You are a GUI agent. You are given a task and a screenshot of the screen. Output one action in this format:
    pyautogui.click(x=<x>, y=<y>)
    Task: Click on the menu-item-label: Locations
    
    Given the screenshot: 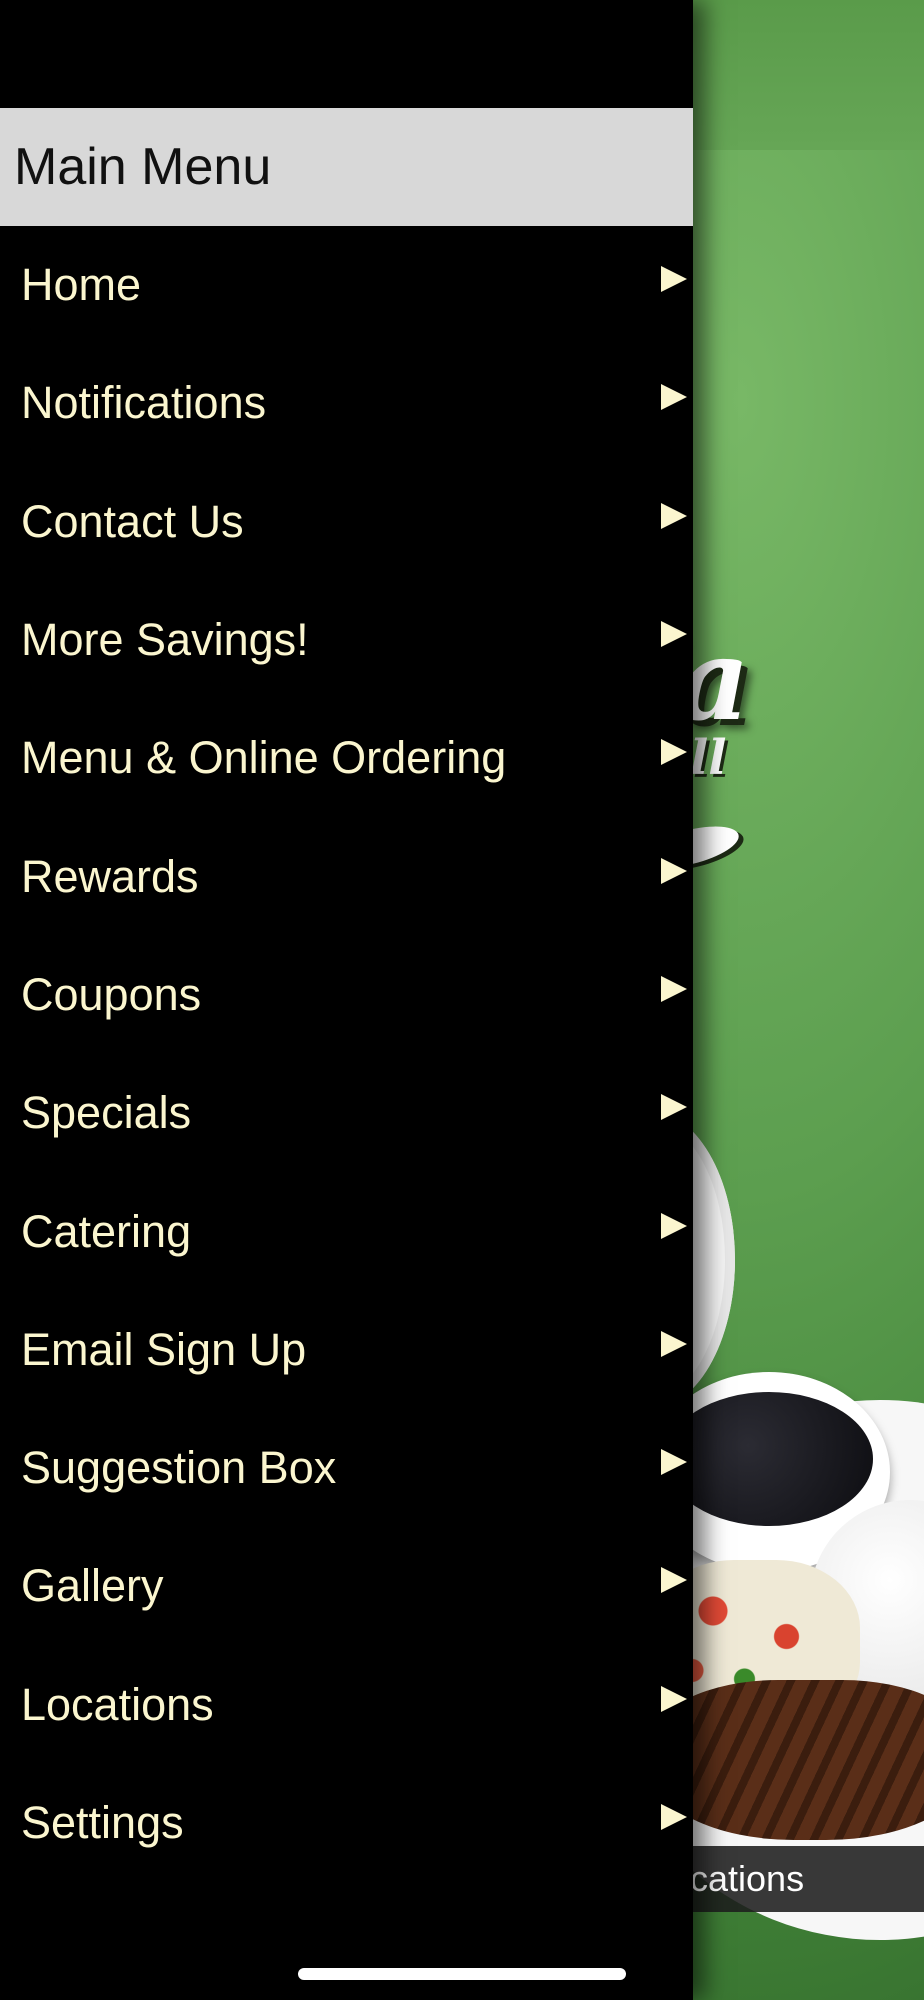 What is the action you would take?
    pyautogui.click(x=117, y=1704)
    